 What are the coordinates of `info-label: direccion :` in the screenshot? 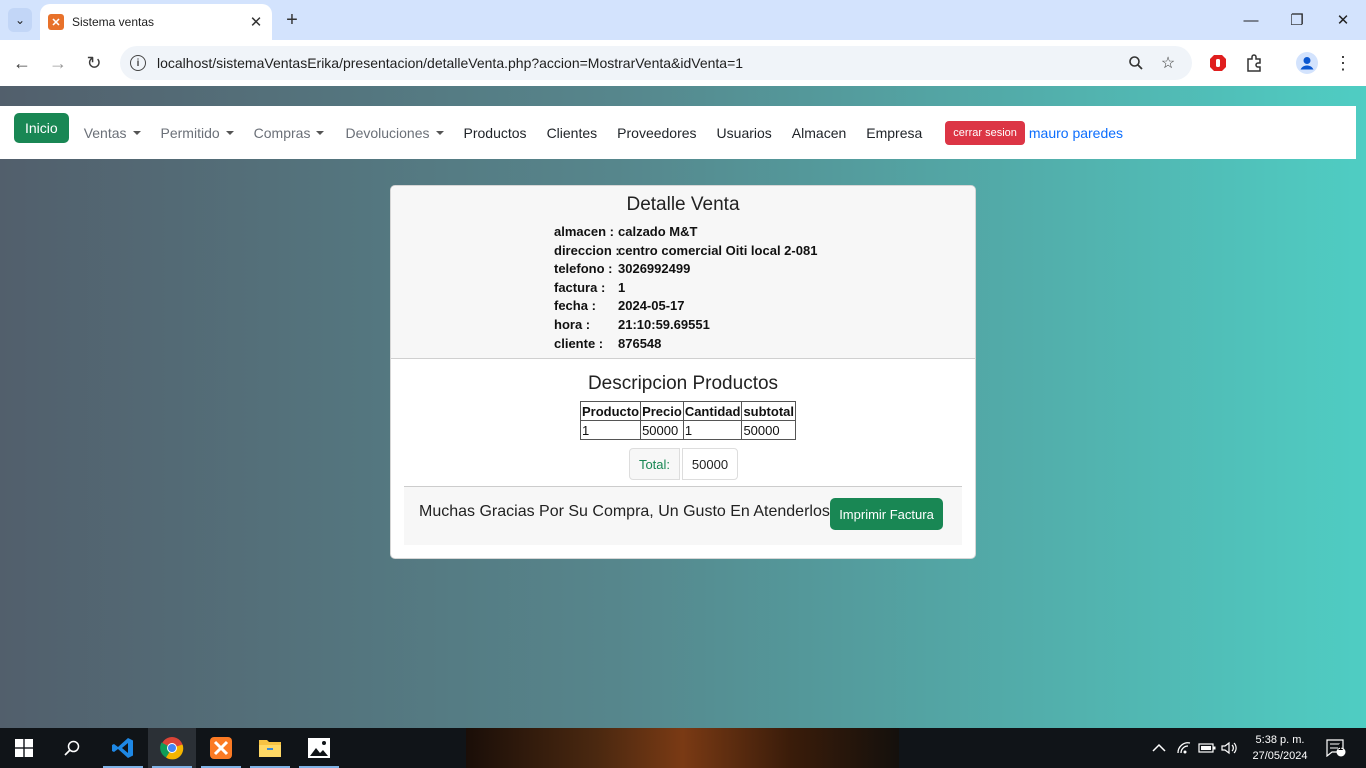 It's located at (587, 250).